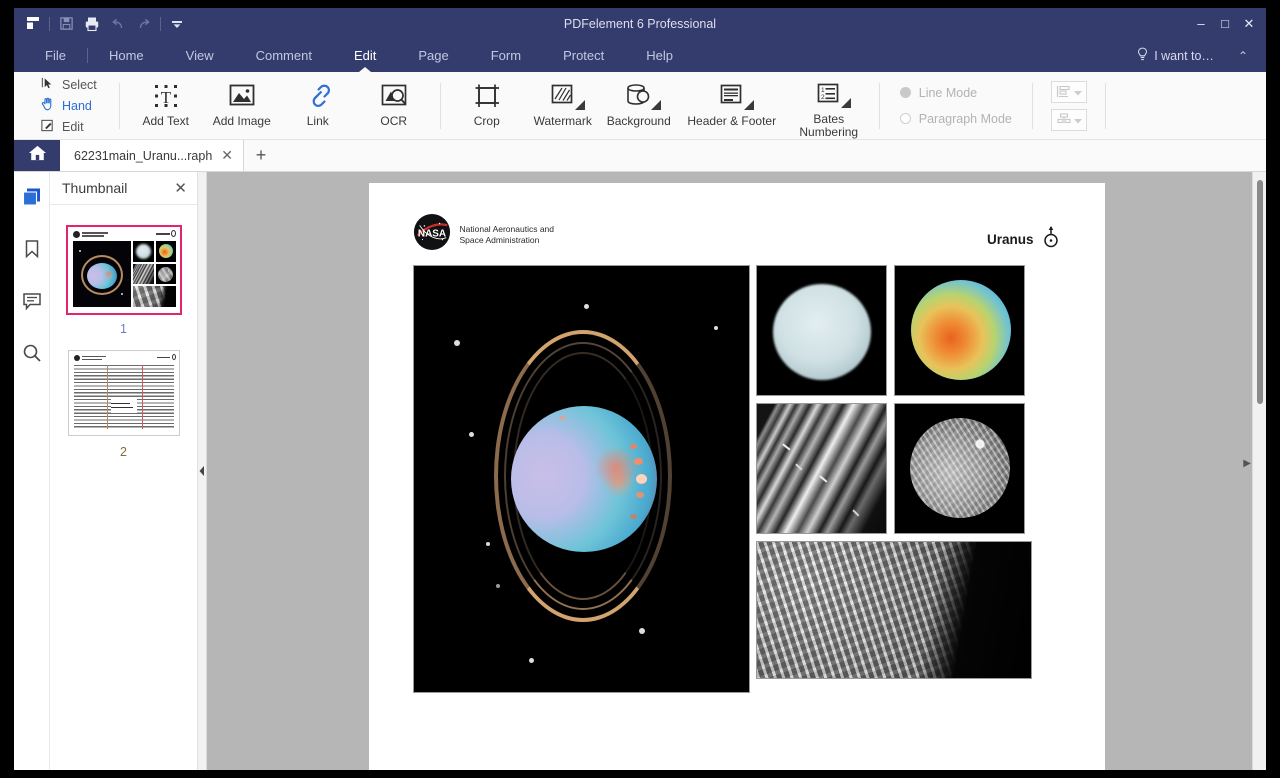  What do you see at coordinates (956, 105) in the screenshot?
I see `text-mode-group: Line Mode Paragraph Mode` at bounding box center [956, 105].